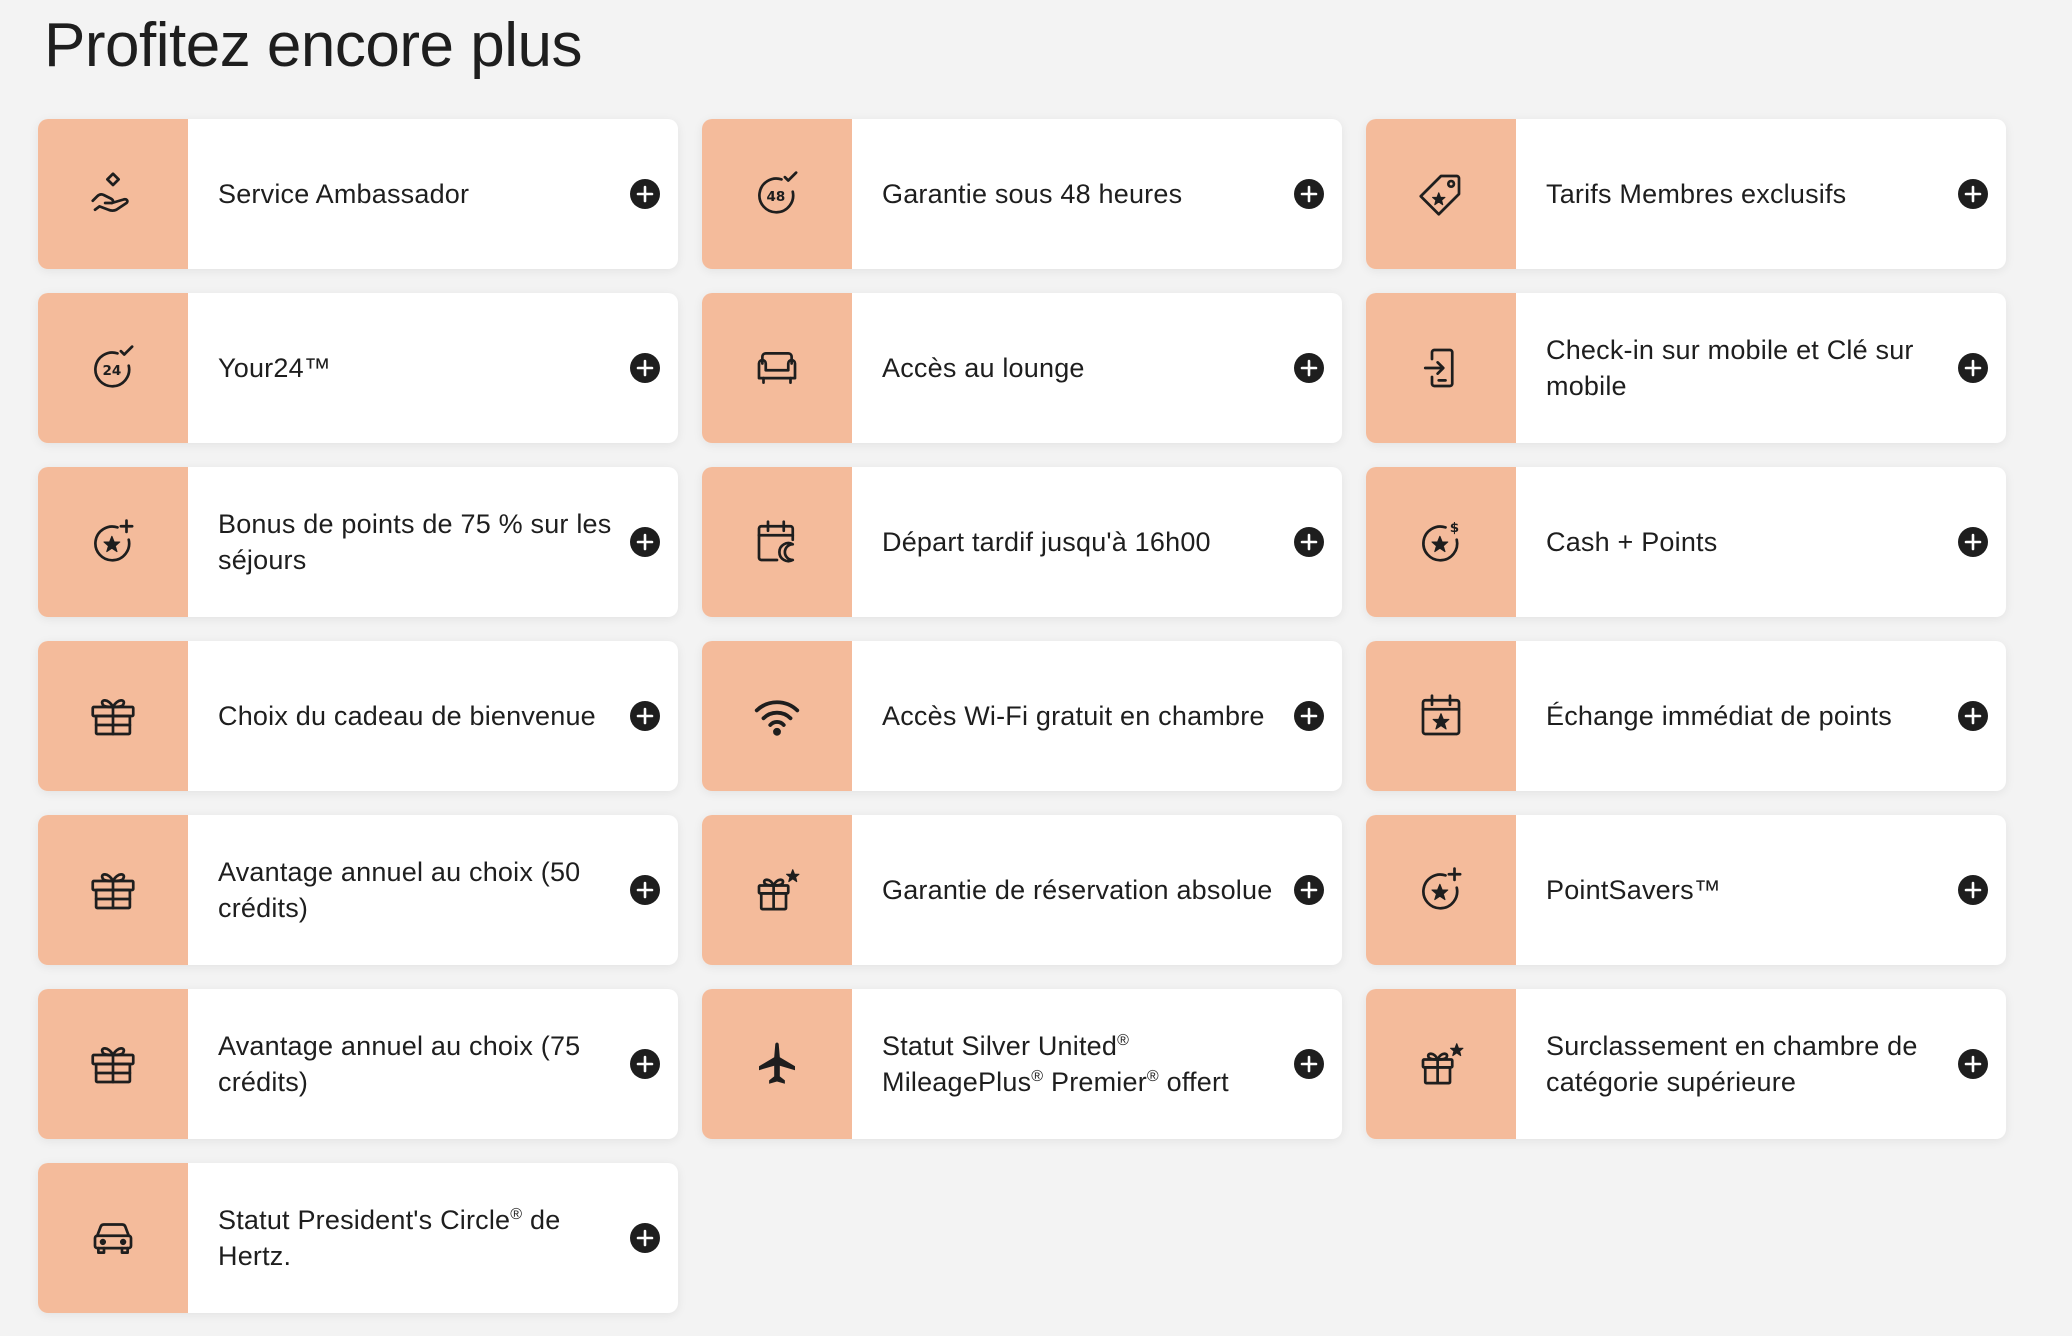  I want to click on benefit-label-wrap: Choix du cadeau de bienvenue, so click(433, 716).